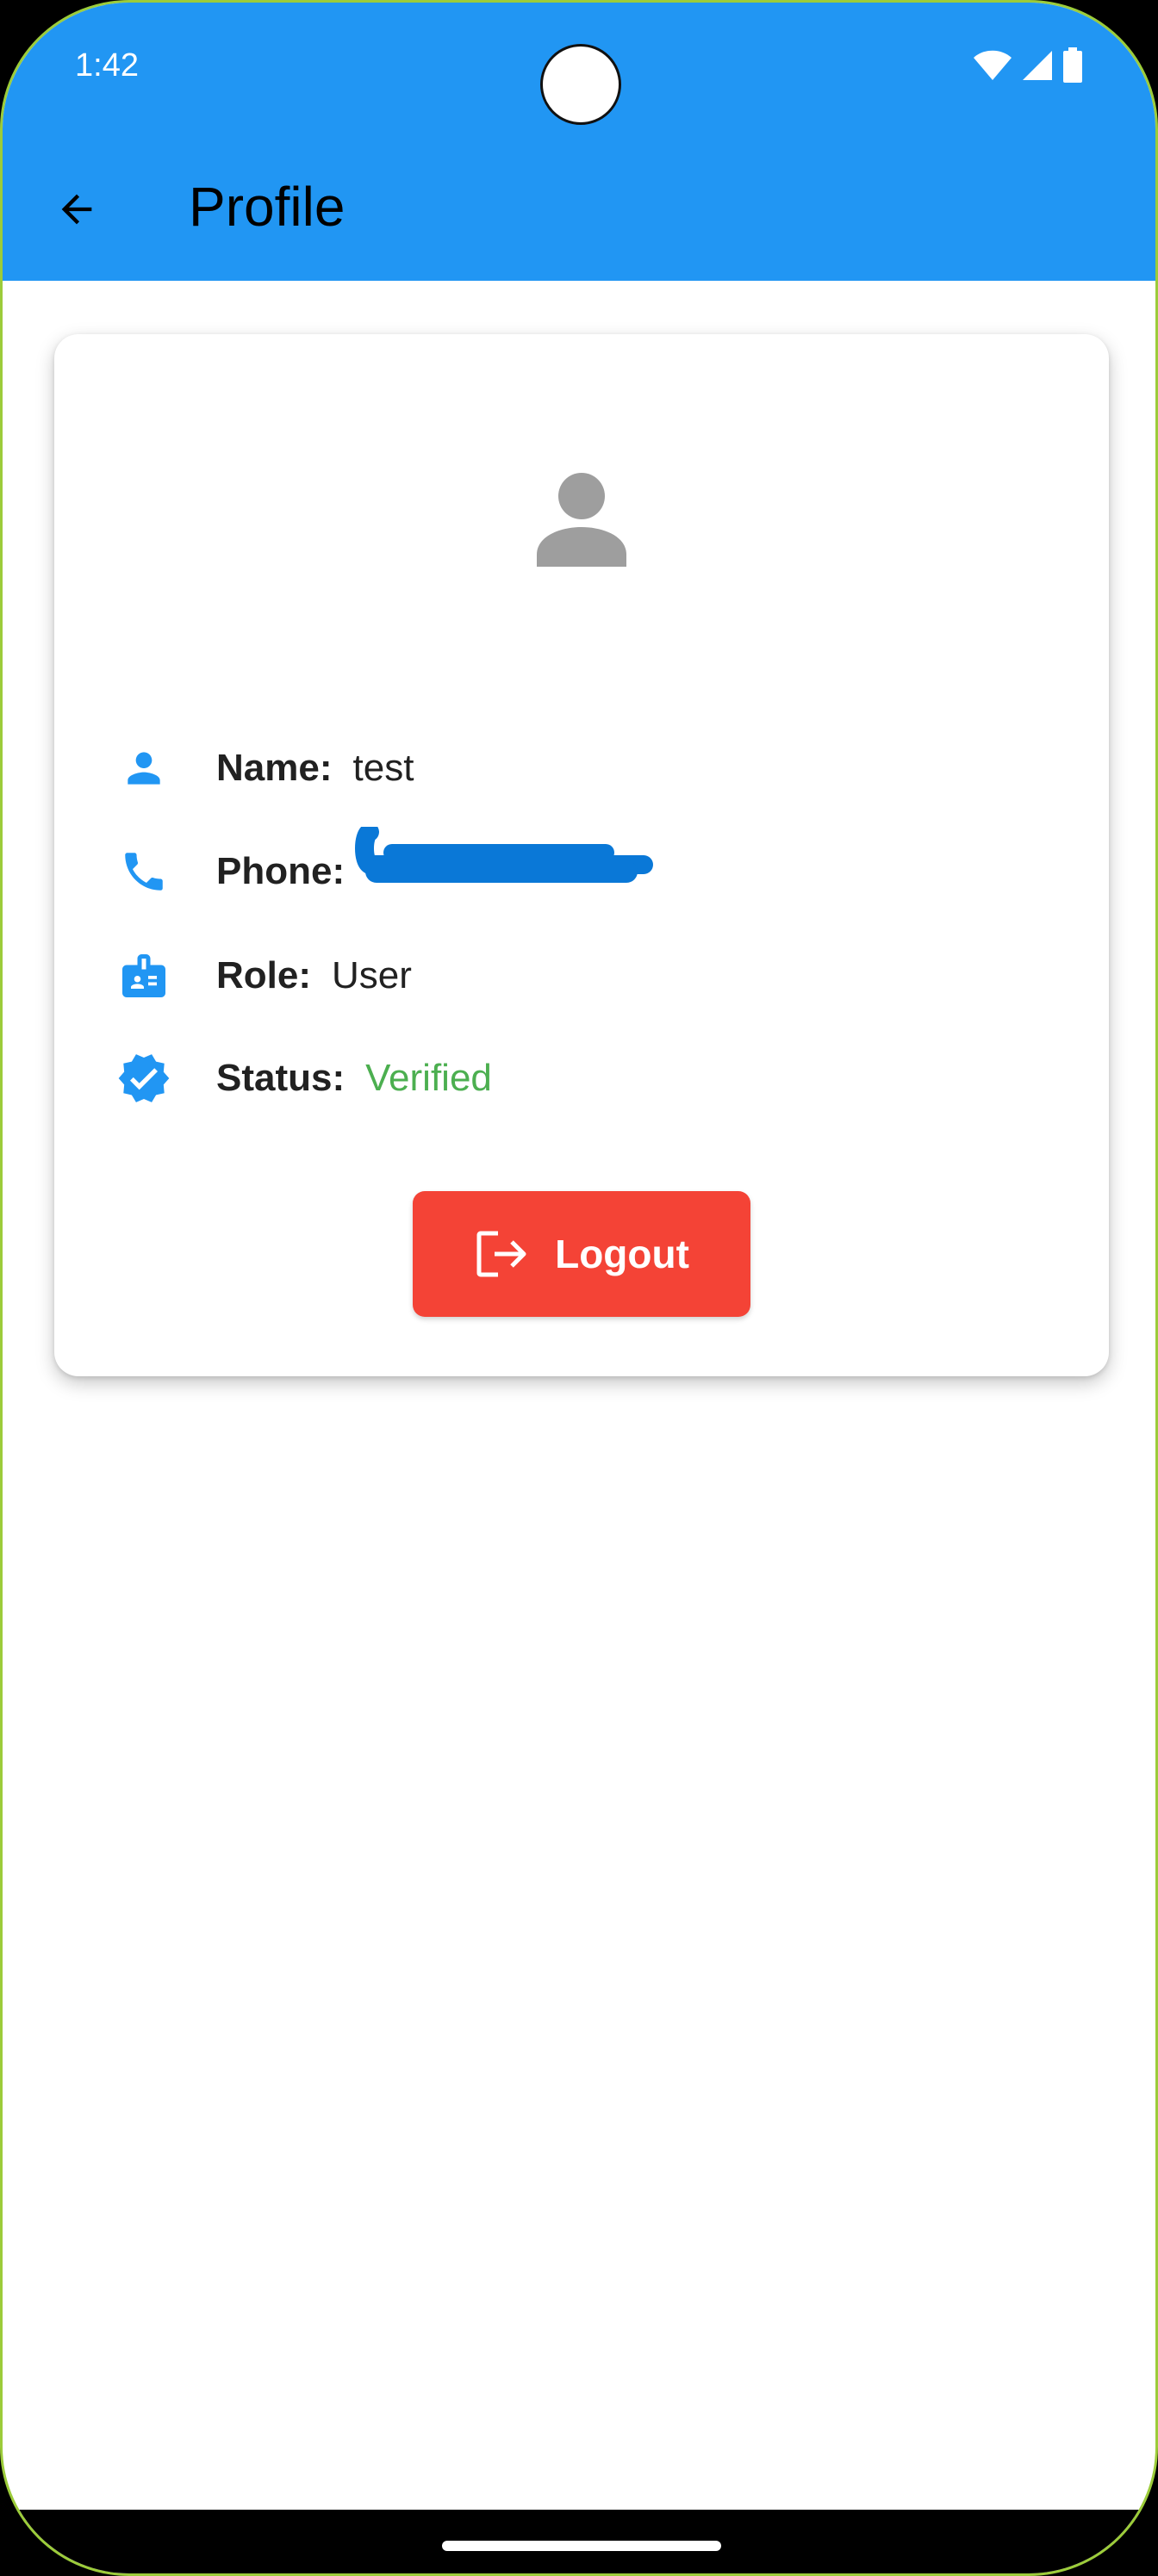  I want to click on role-value: User, so click(372, 975).